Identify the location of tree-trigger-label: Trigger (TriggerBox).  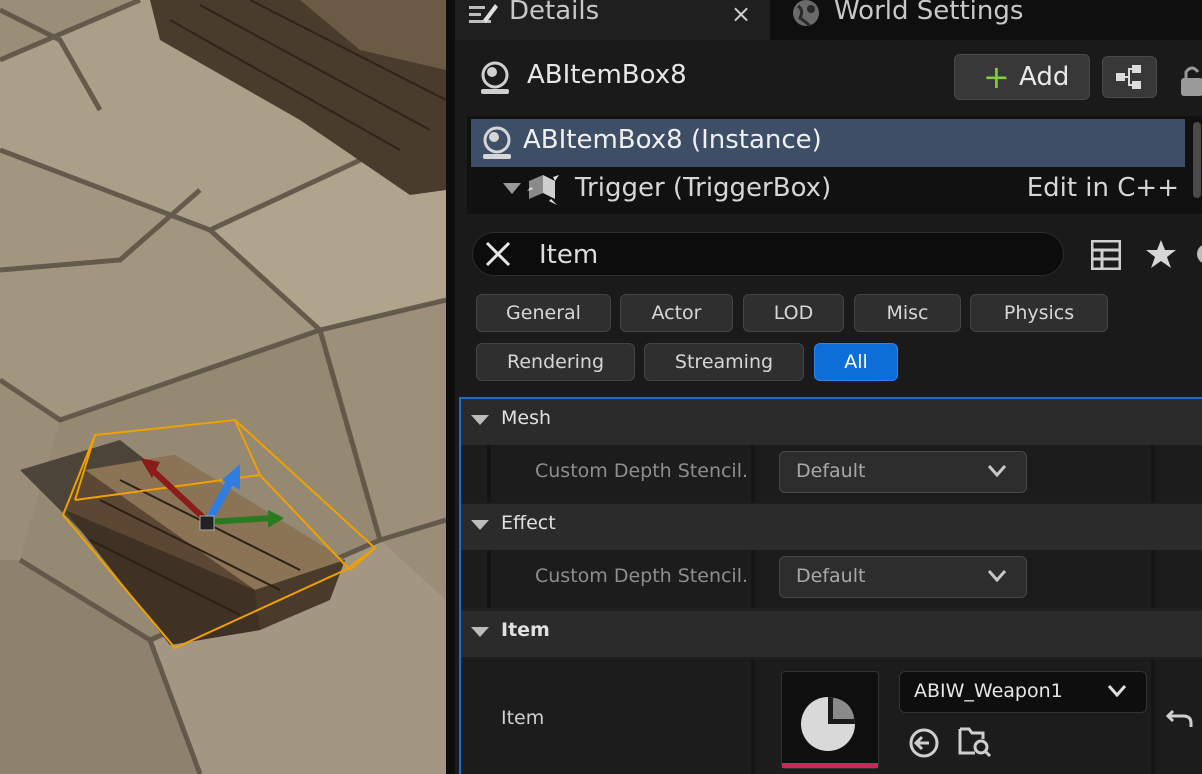
(703, 188).